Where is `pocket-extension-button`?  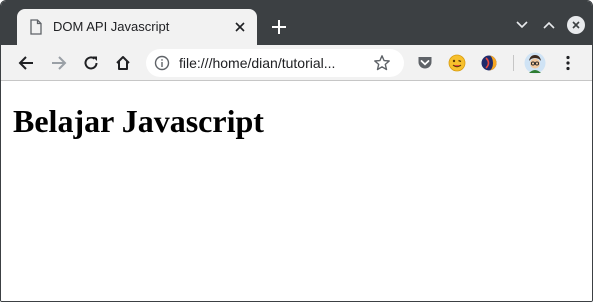 pocket-extension-button is located at coordinates (425, 63).